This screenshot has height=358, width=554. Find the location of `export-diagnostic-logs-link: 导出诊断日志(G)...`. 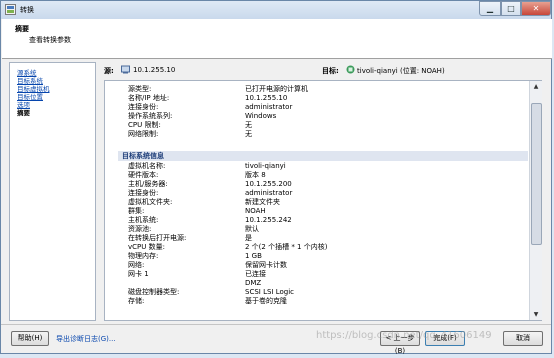

export-diagnostic-logs-link: 导出诊断日志(G)... is located at coordinates (86, 339).